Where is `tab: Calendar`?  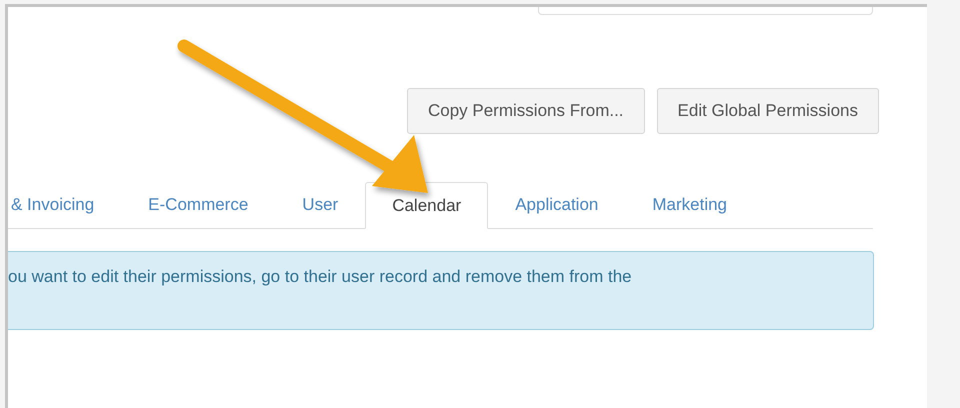
tab: Calendar is located at coordinates (426, 205).